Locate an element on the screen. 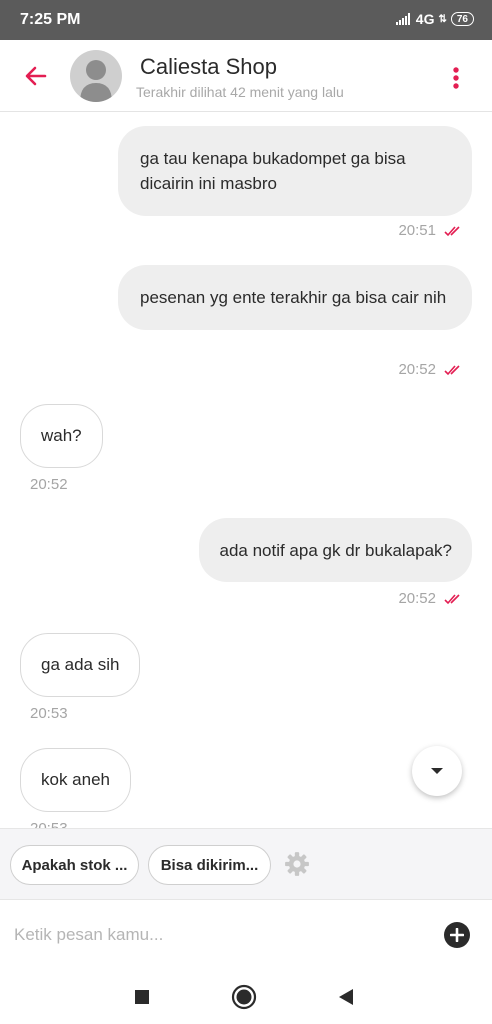  add-attachment-button is located at coordinates (457, 935).